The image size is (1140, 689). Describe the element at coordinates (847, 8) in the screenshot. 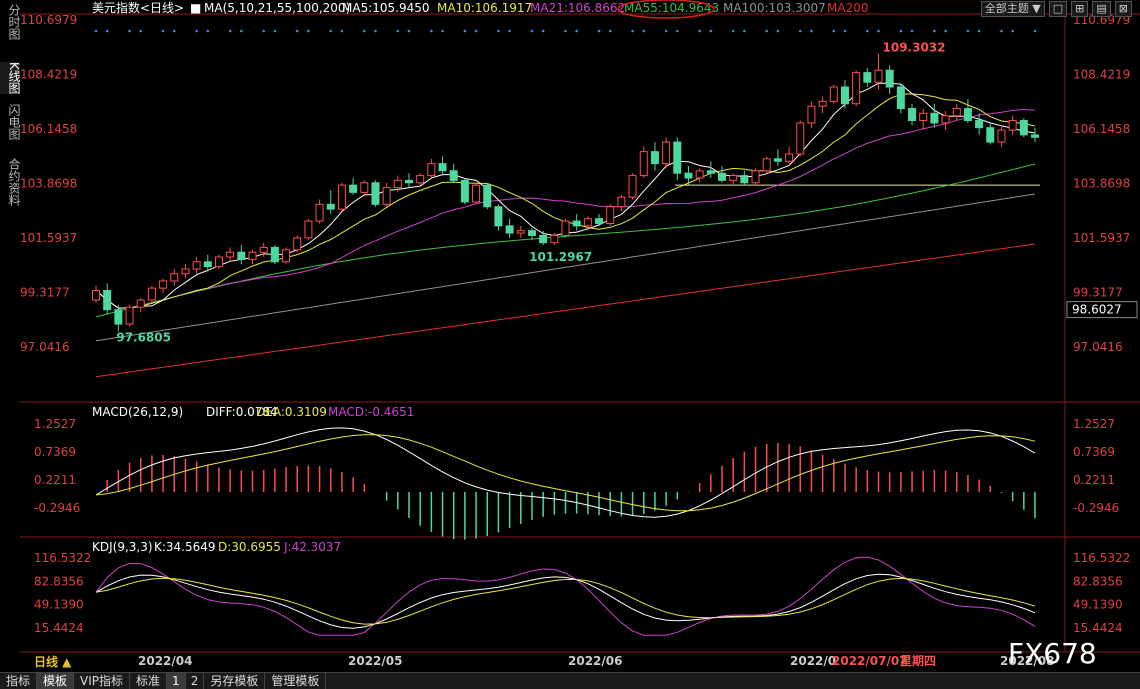

I see `ma200-value: MA200` at that location.